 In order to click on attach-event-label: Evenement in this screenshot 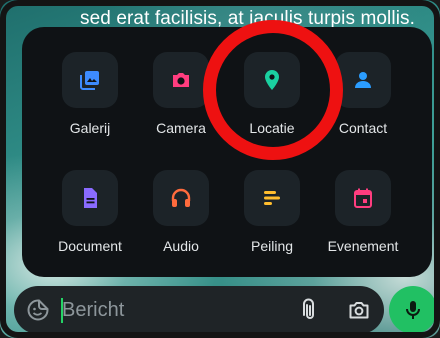, I will do `click(363, 246)`.